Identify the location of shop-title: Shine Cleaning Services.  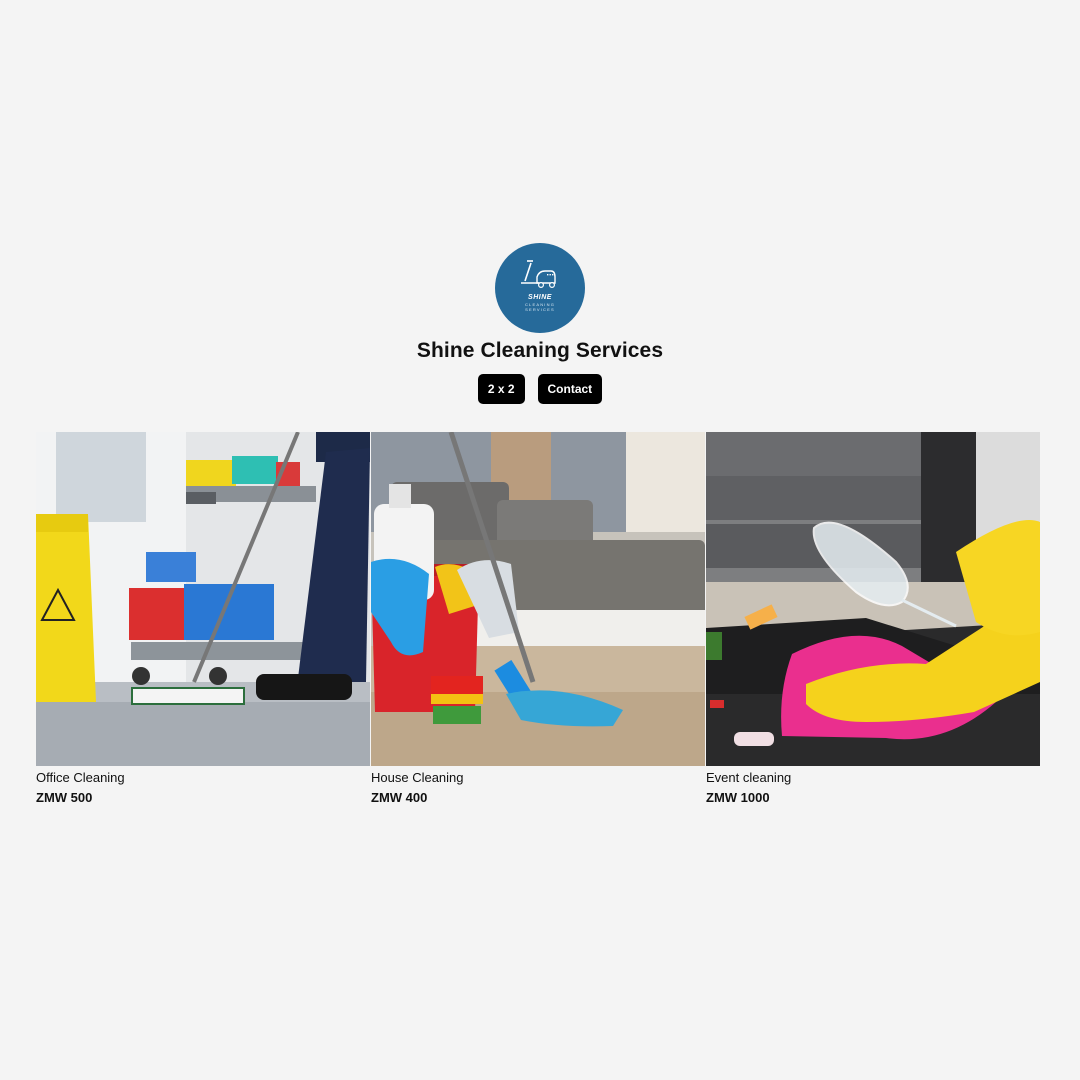
(540, 350).